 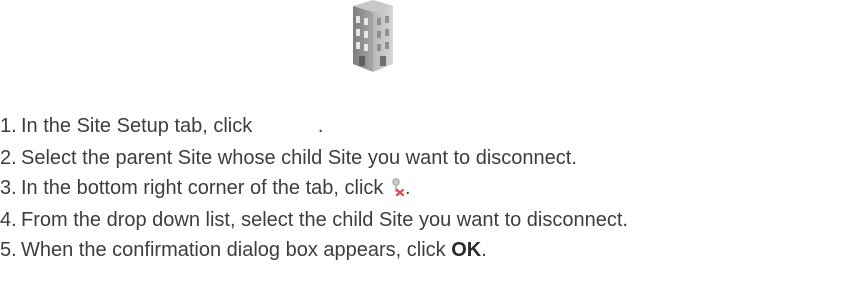 What do you see at coordinates (8, 158) in the screenshot?
I see `step-number: 2.` at bounding box center [8, 158].